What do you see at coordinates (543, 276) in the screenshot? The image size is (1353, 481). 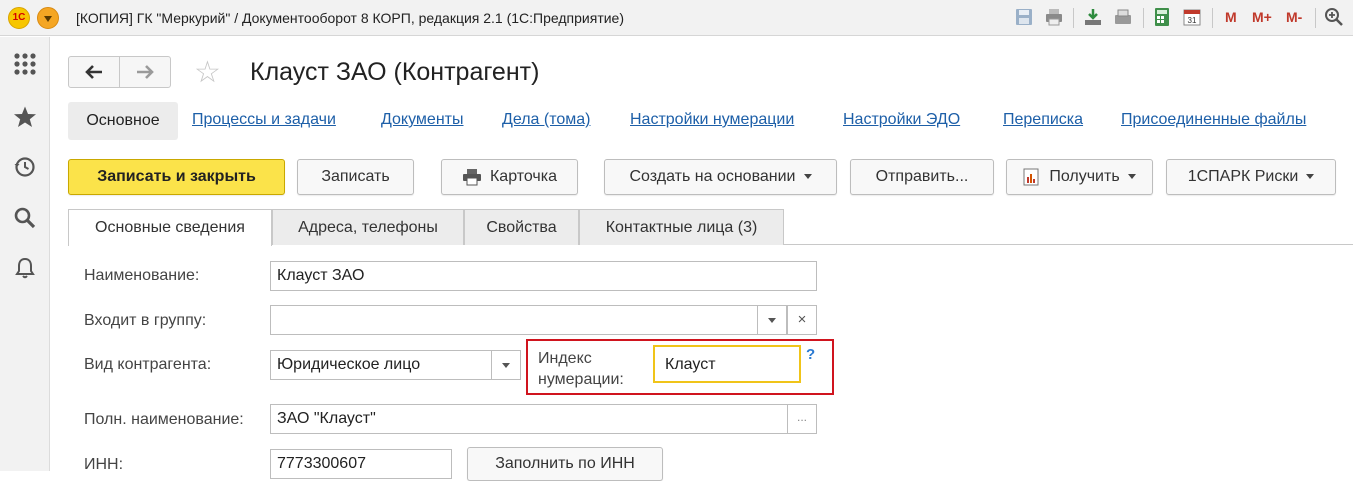 I see `name-input: Клауст ЗАО` at bounding box center [543, 276].